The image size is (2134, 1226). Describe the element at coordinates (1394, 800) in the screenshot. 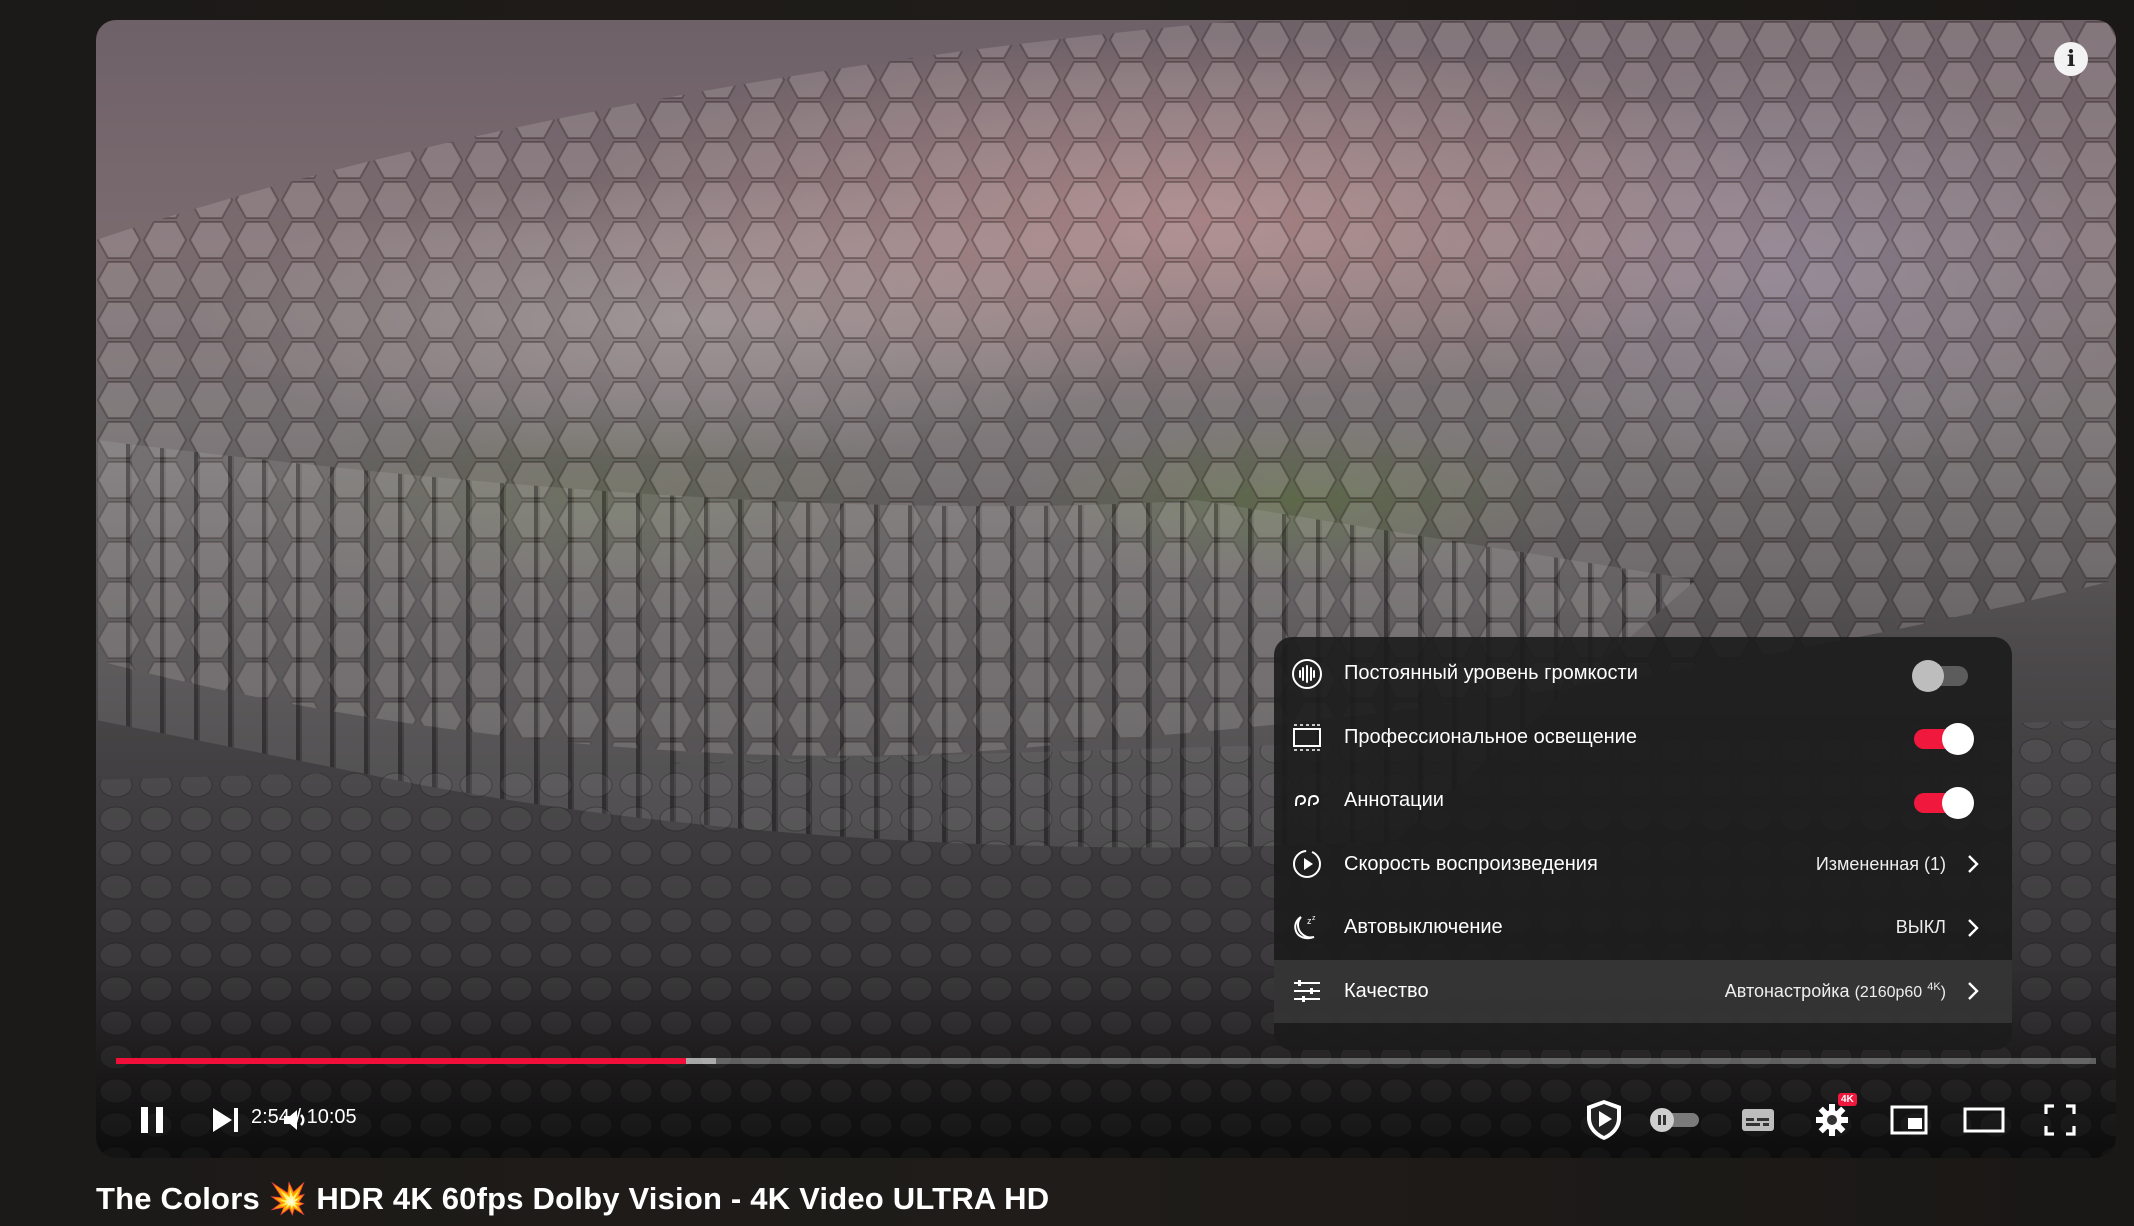

I see `menu-label: Аннотации` at that location.